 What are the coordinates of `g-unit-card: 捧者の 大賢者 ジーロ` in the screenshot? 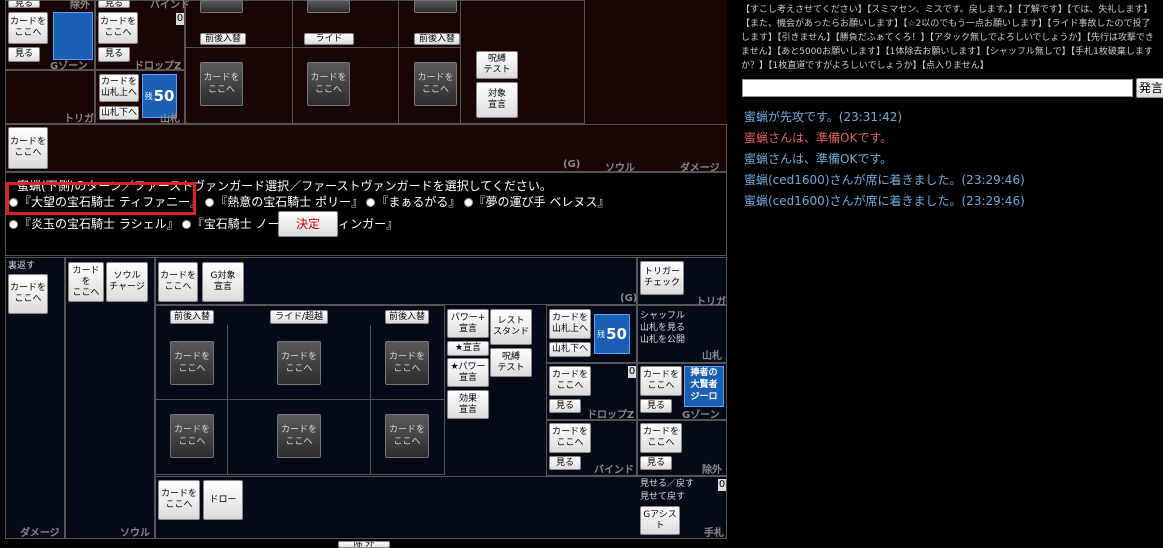 It's located at (704, 386).